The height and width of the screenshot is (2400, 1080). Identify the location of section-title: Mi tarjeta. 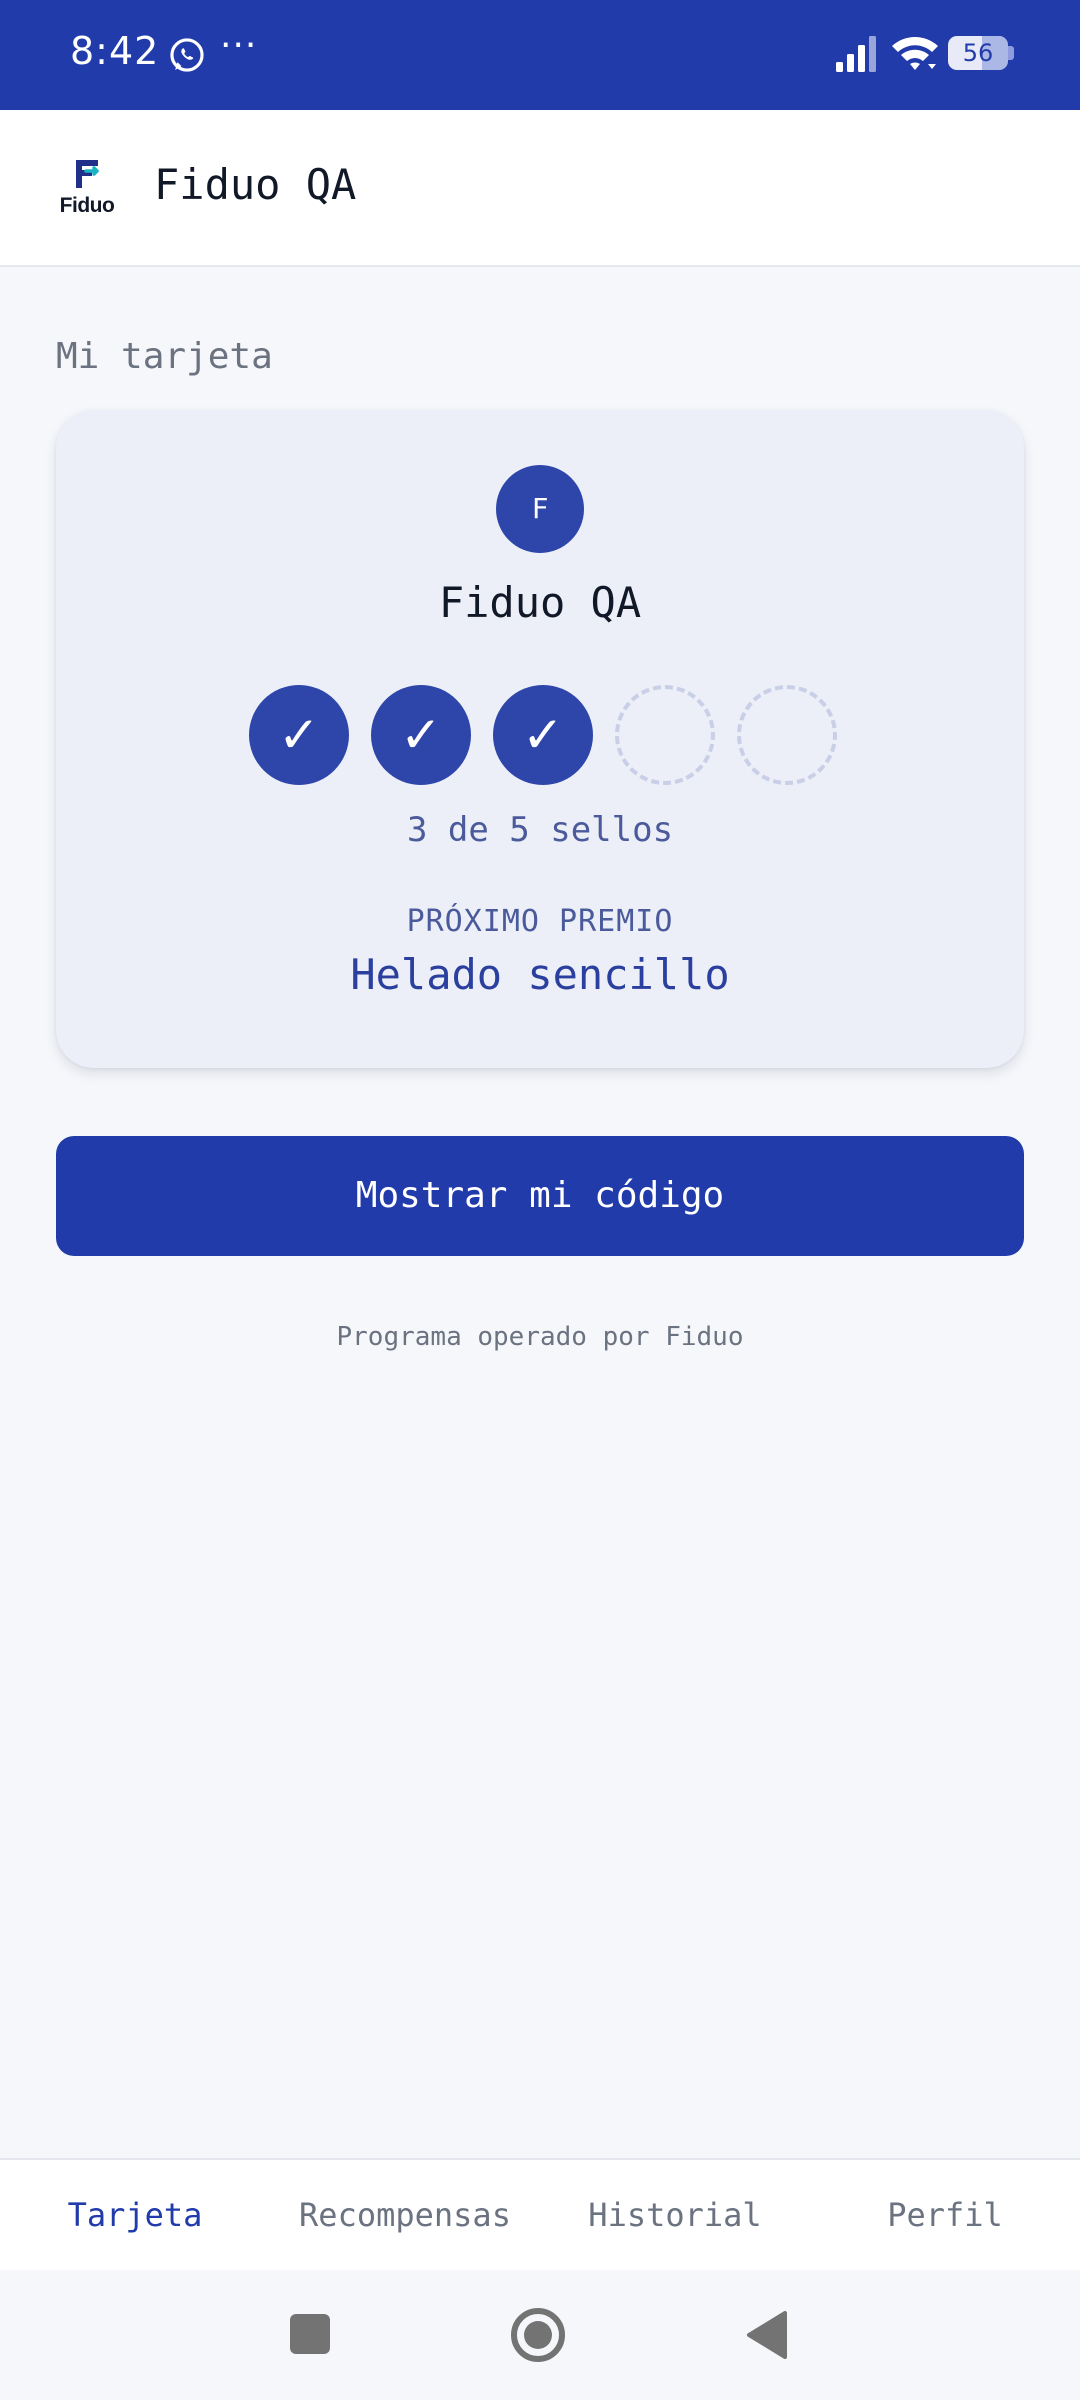
(164, 356).